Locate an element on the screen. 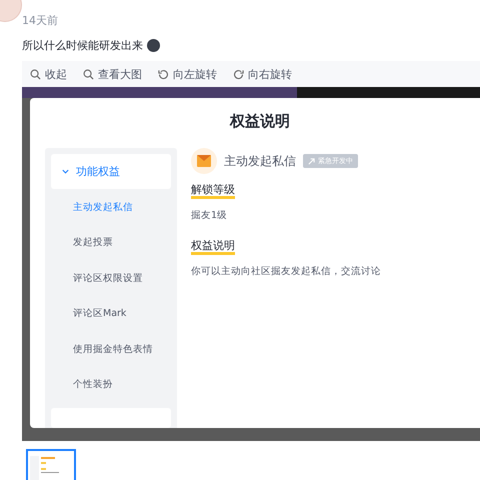 Image resolution: width=480 pixels, height=480 pixels. section-text: 你可以主动向社区掘友发起私信，交流讨论 is located at coordinates (286, 271).